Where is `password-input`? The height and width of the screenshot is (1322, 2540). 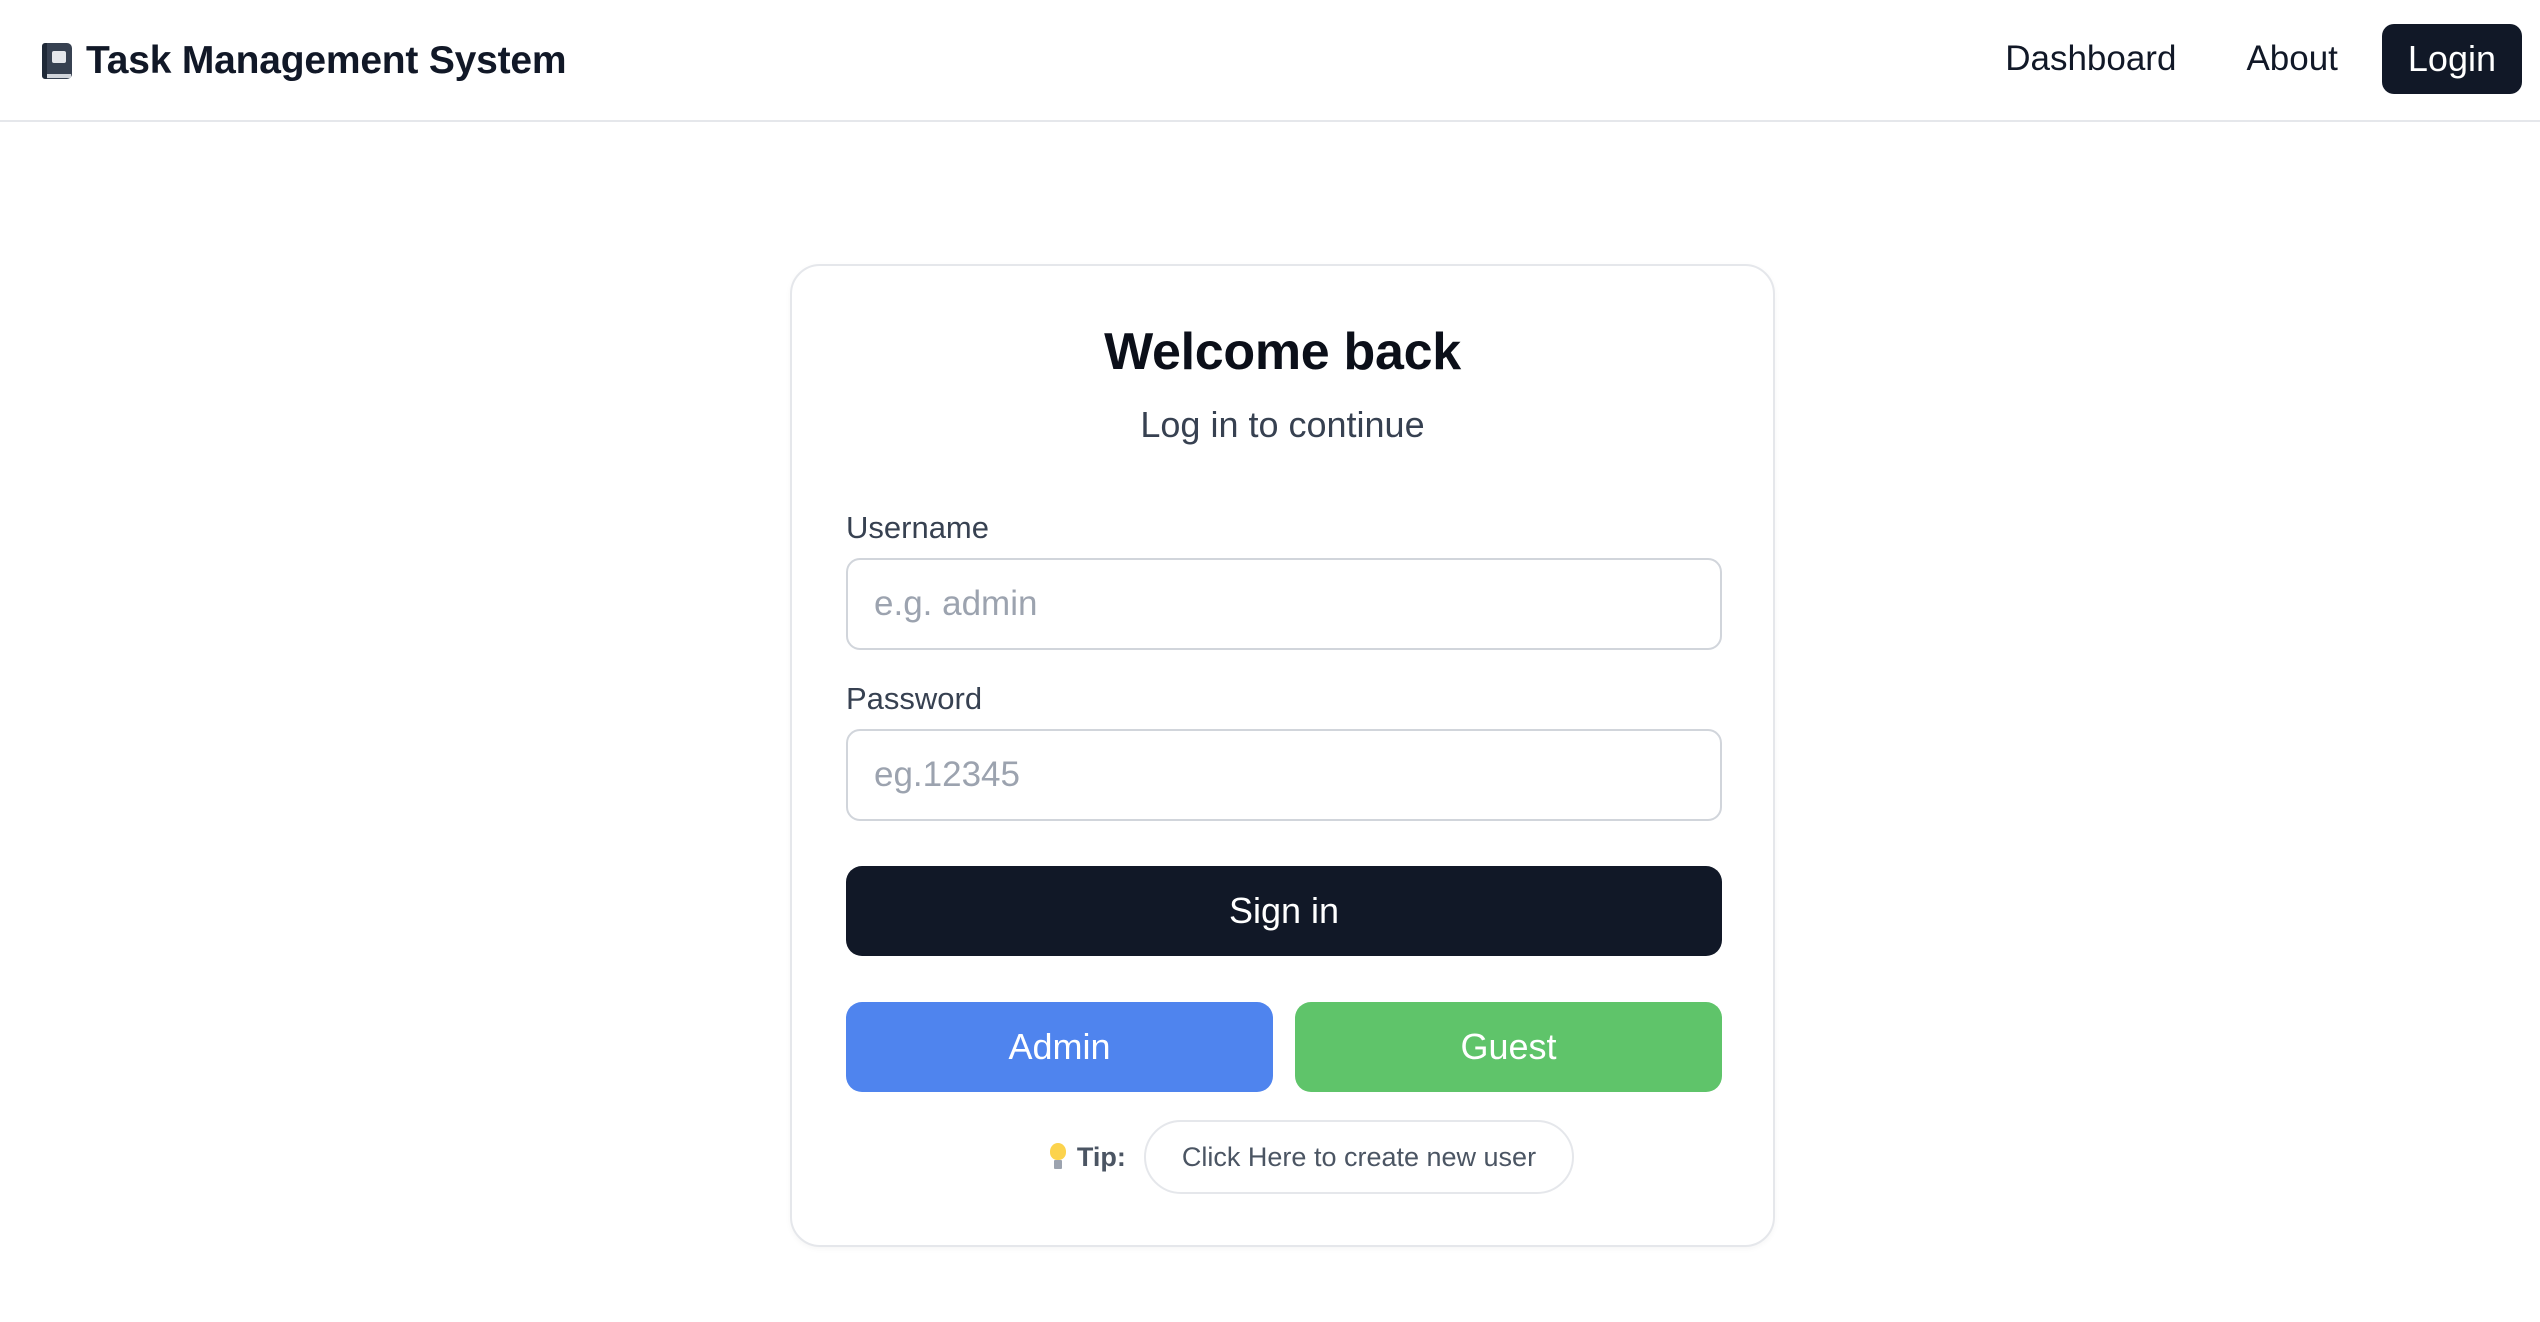 password-input is located at coordinates (1284, 775).